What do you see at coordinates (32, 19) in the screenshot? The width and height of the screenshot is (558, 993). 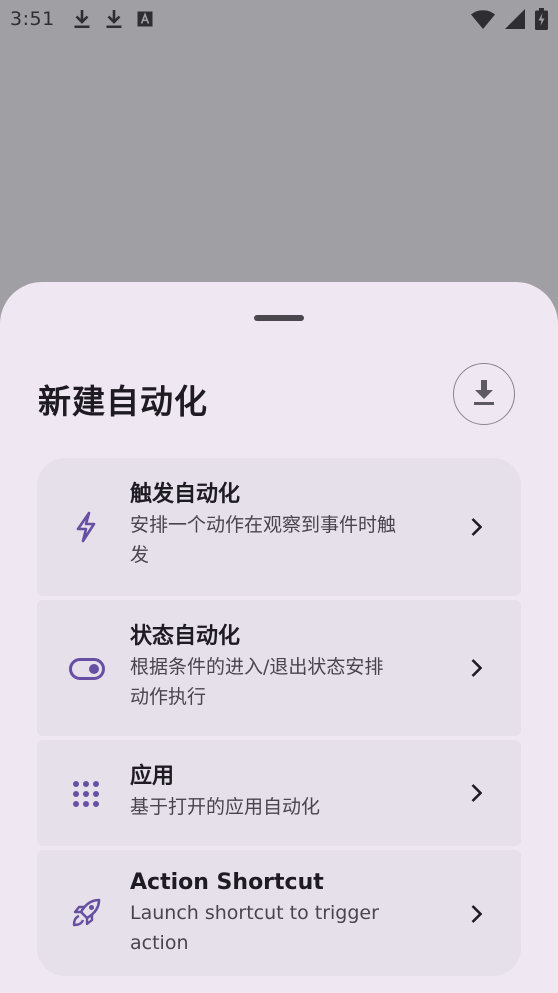 I see `status-time: 3:51` at bounding box center [32, 19].